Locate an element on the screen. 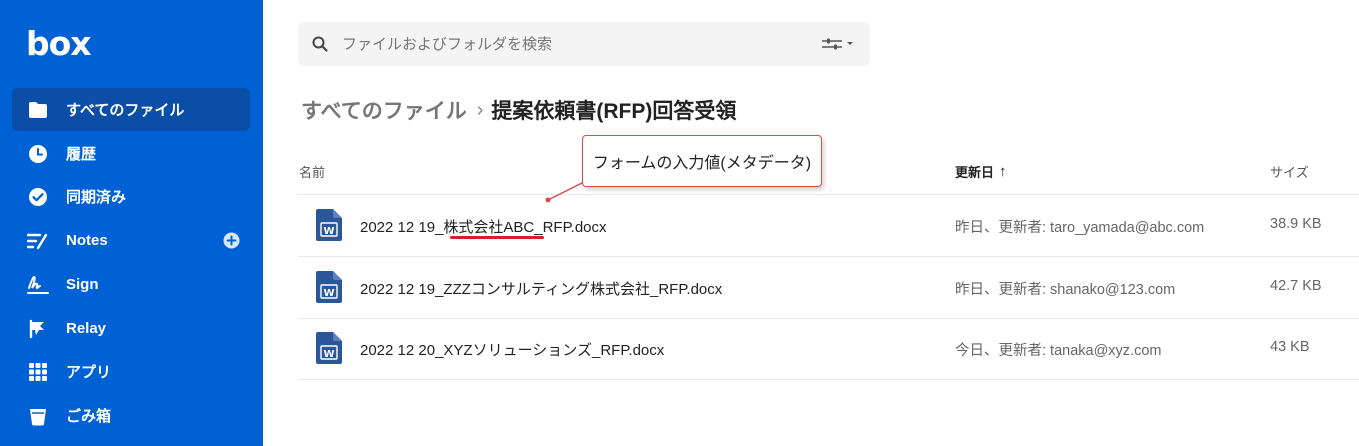  breadcrumb-current-folder: 提案依頼書(RFP)回答受領 is located at coordinates (614, 111).